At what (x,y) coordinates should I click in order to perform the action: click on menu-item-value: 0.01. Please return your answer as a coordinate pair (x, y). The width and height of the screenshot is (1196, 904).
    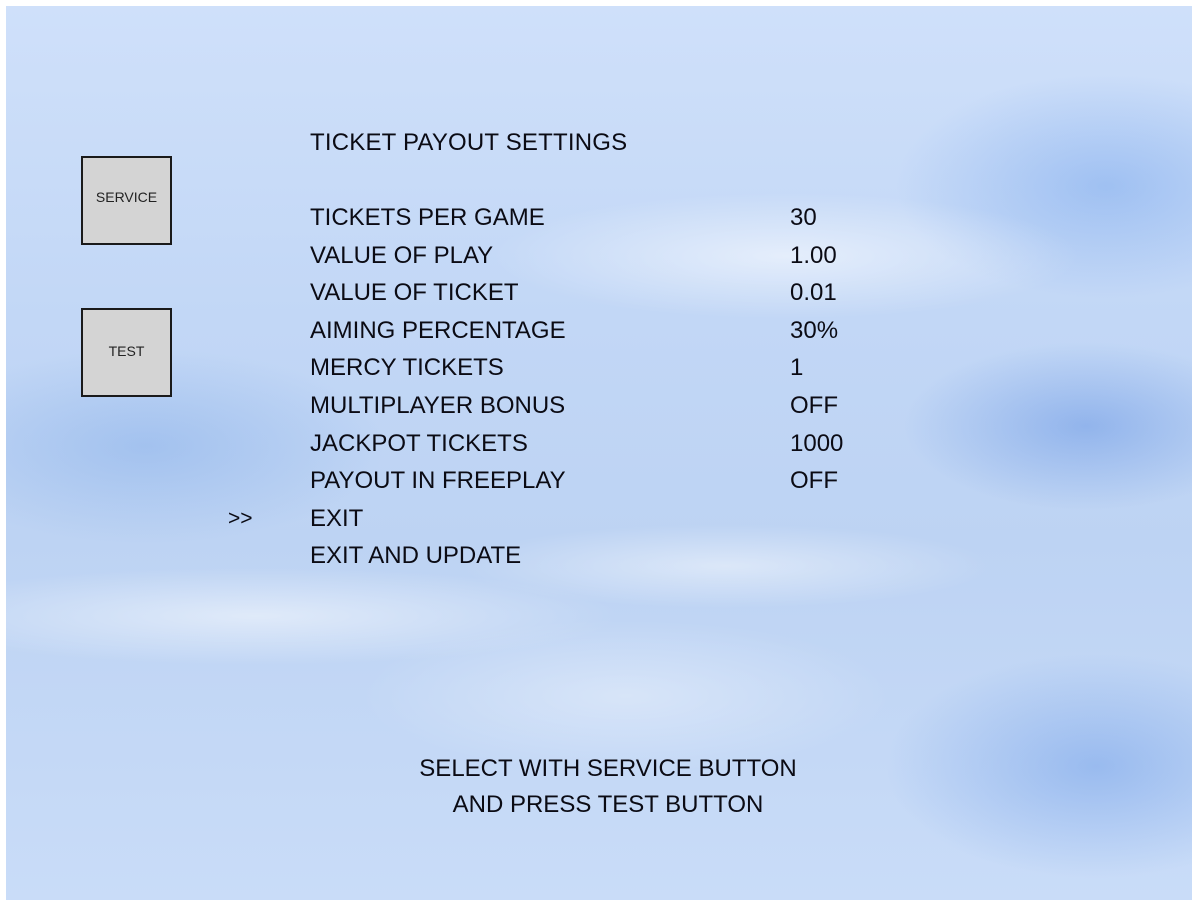
    Looking at the image, I should click on (813, 293).